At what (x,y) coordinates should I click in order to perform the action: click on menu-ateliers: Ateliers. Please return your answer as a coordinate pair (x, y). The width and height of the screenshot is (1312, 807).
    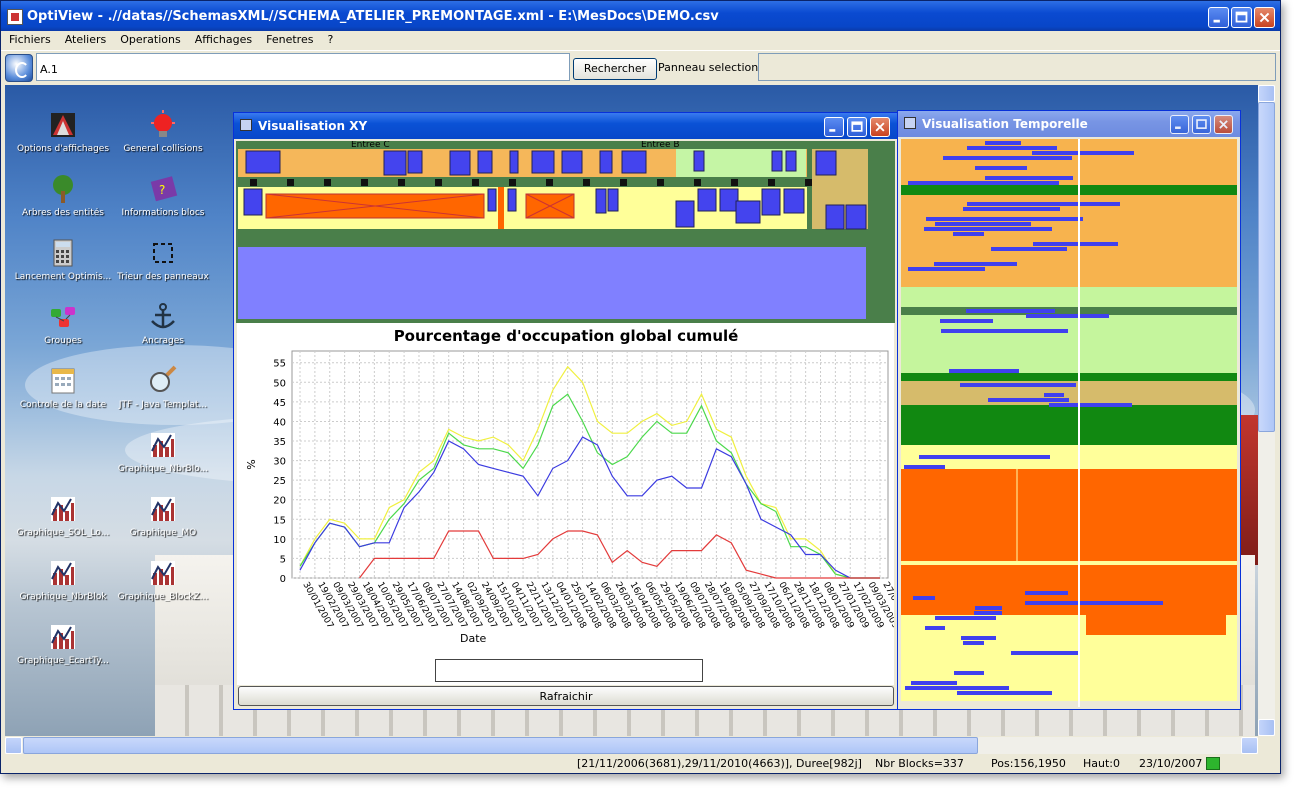
    Looking at the image, I should click on (85, 39).